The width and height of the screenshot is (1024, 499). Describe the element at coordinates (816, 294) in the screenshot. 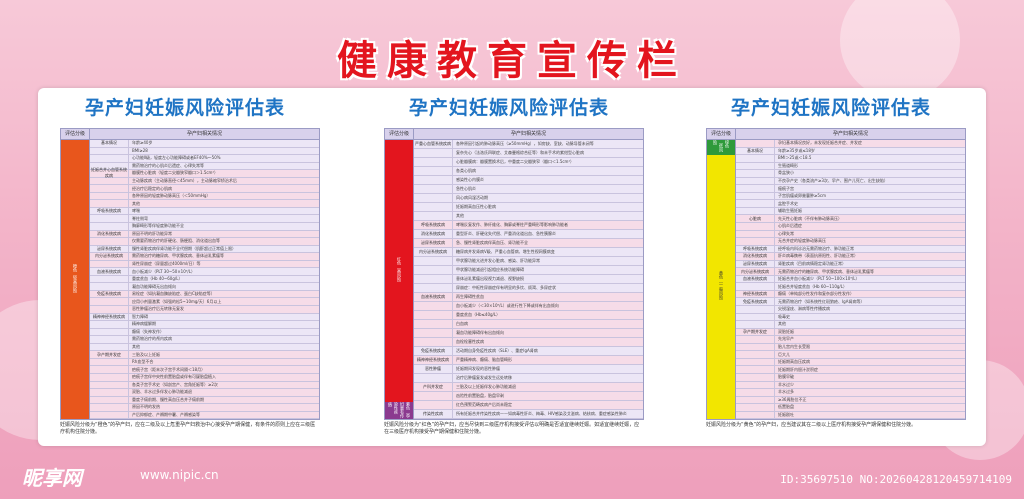

I see `row-text: 癫痫（单纯部分性发作和复杂部分性发作）` at that location.